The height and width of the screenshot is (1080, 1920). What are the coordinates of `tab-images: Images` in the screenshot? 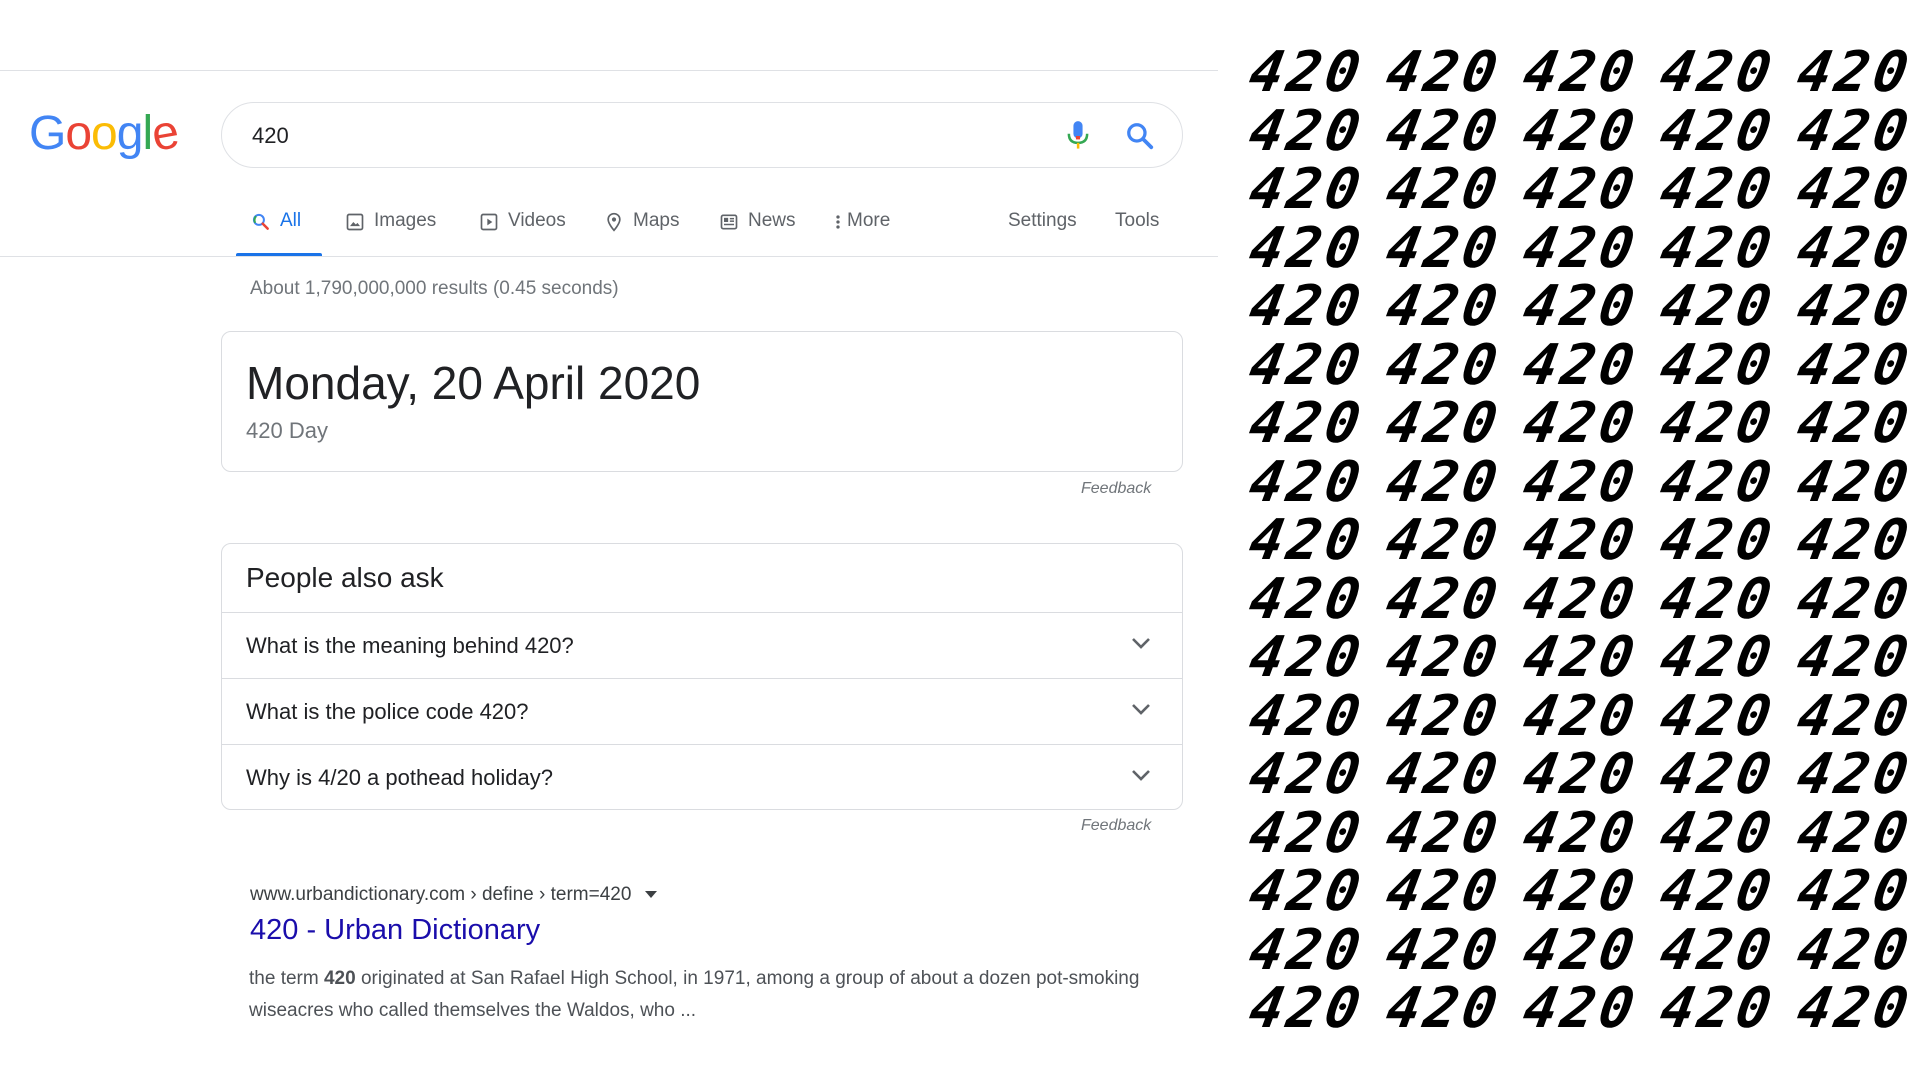 It's located at (390, 233).